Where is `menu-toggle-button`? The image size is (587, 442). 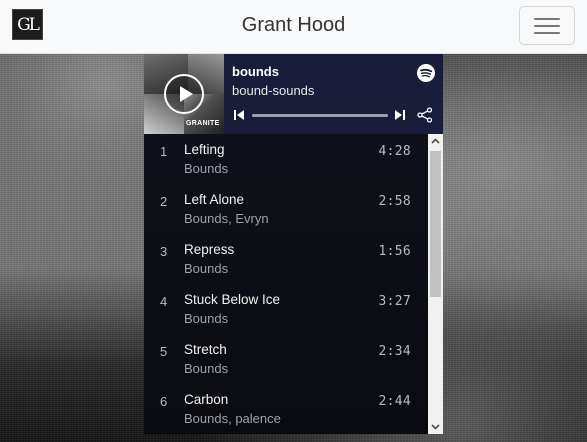
menu-toggle-button is located at coordinates (547, 25).